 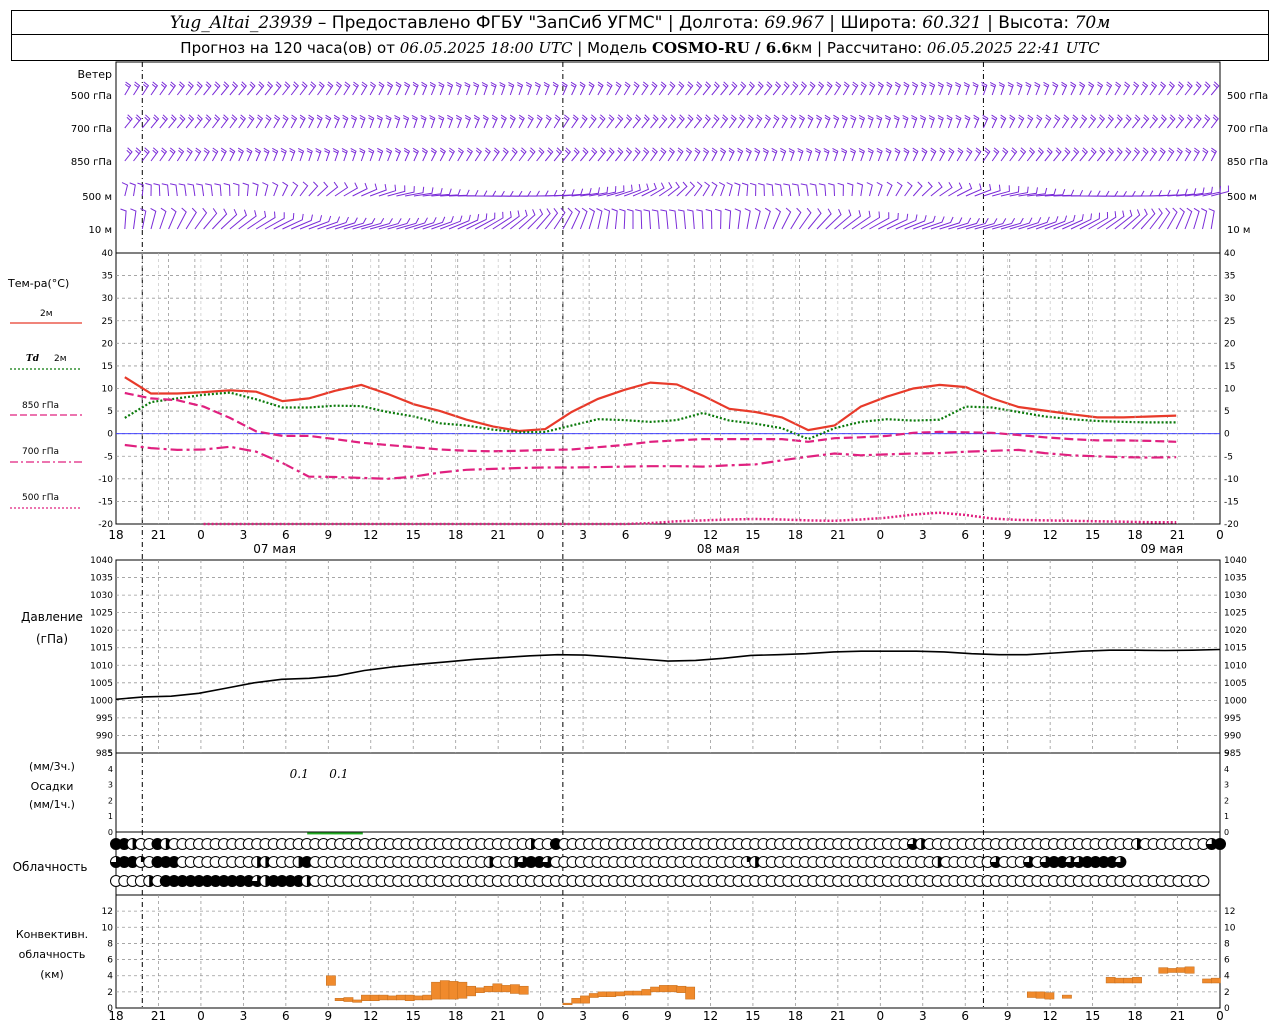 I want to click on conv-ytick-right: 6, so click(x=1227, y=961).